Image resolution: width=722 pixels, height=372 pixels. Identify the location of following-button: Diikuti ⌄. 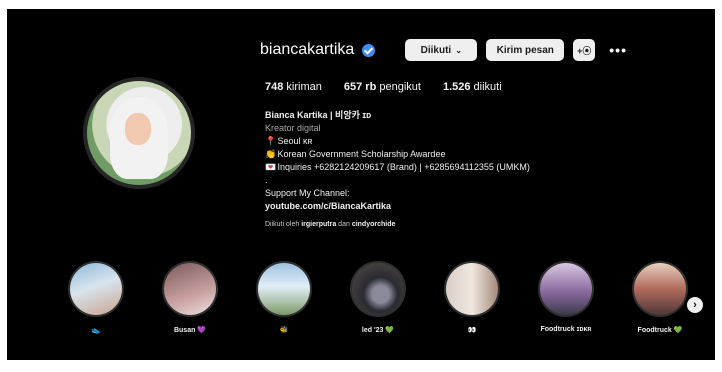
(441, 50).